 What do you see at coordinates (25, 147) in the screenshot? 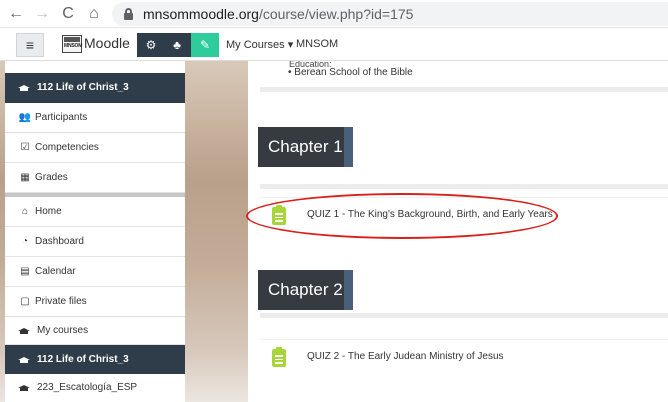
I see `checkbox-icon: ☑` at bounding box center [25, 147].